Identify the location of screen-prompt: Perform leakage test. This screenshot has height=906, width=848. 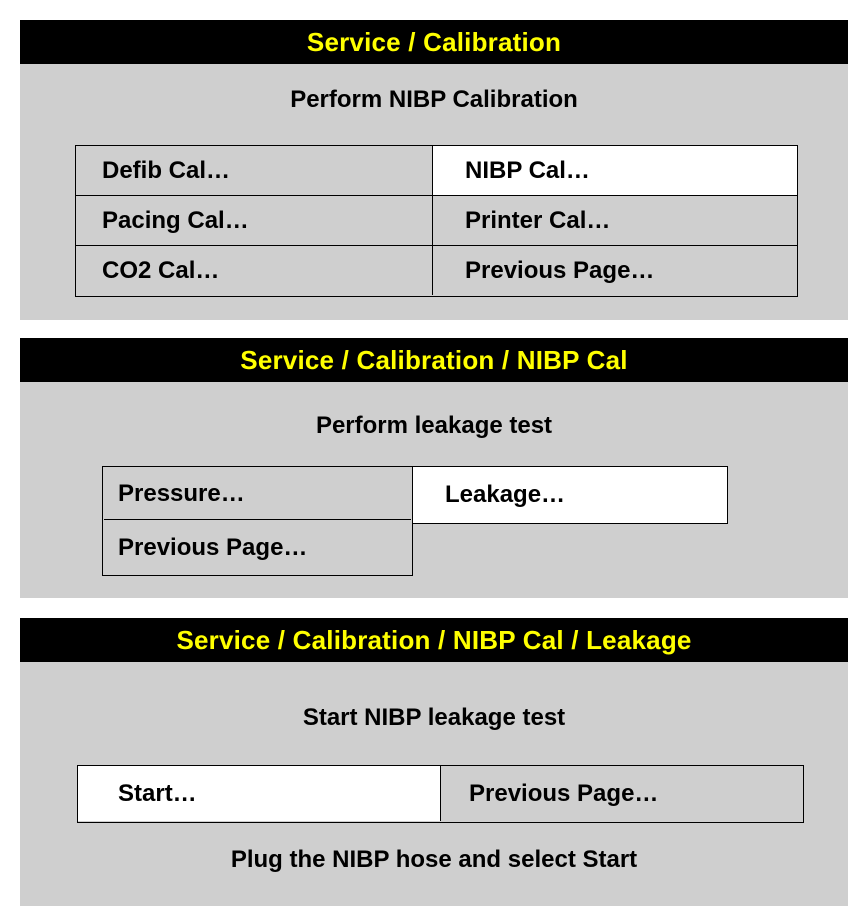
(434, 425).